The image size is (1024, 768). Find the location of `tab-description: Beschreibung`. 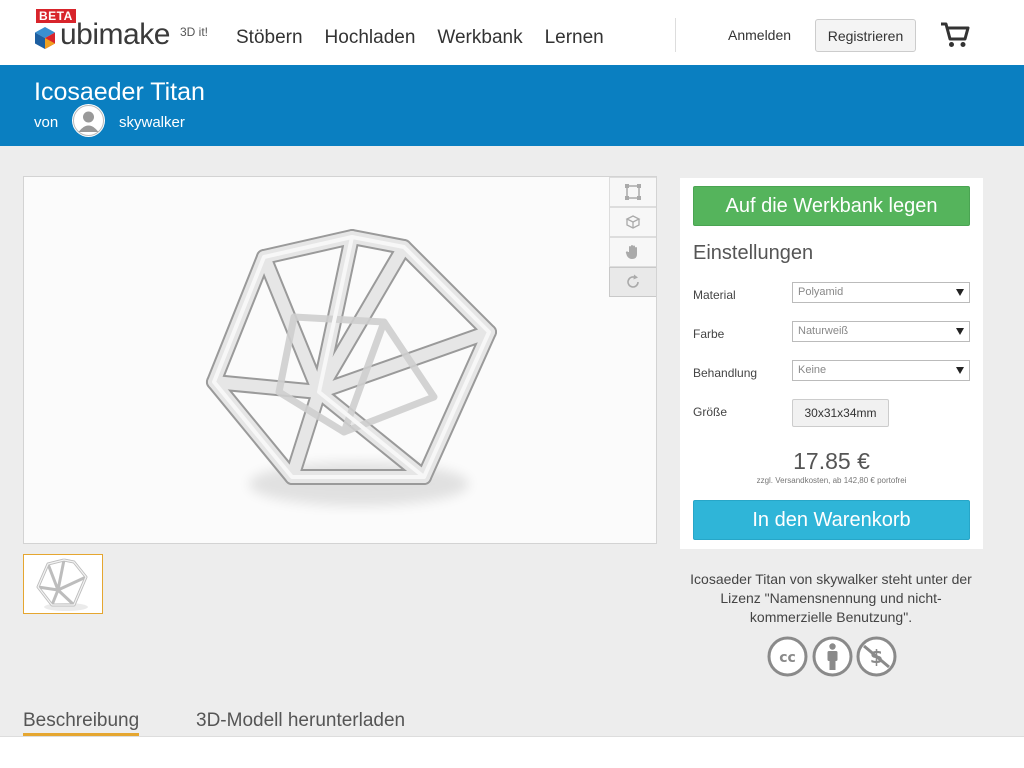

tab-description: Beschreibung is located at coordinates (81, 722).